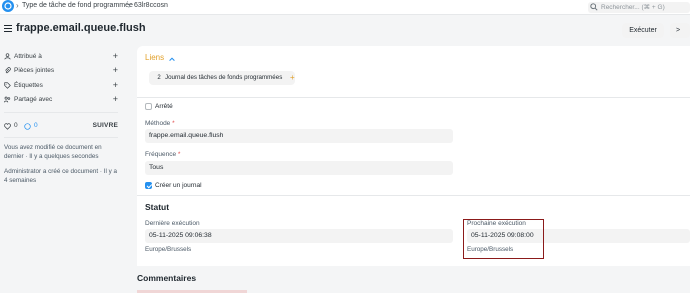  What do you see at coordinates (151, 5) in the screenshot?
I see `breadcrumb-docname: 63lr8ccosn` at bounding box center [151, 5].